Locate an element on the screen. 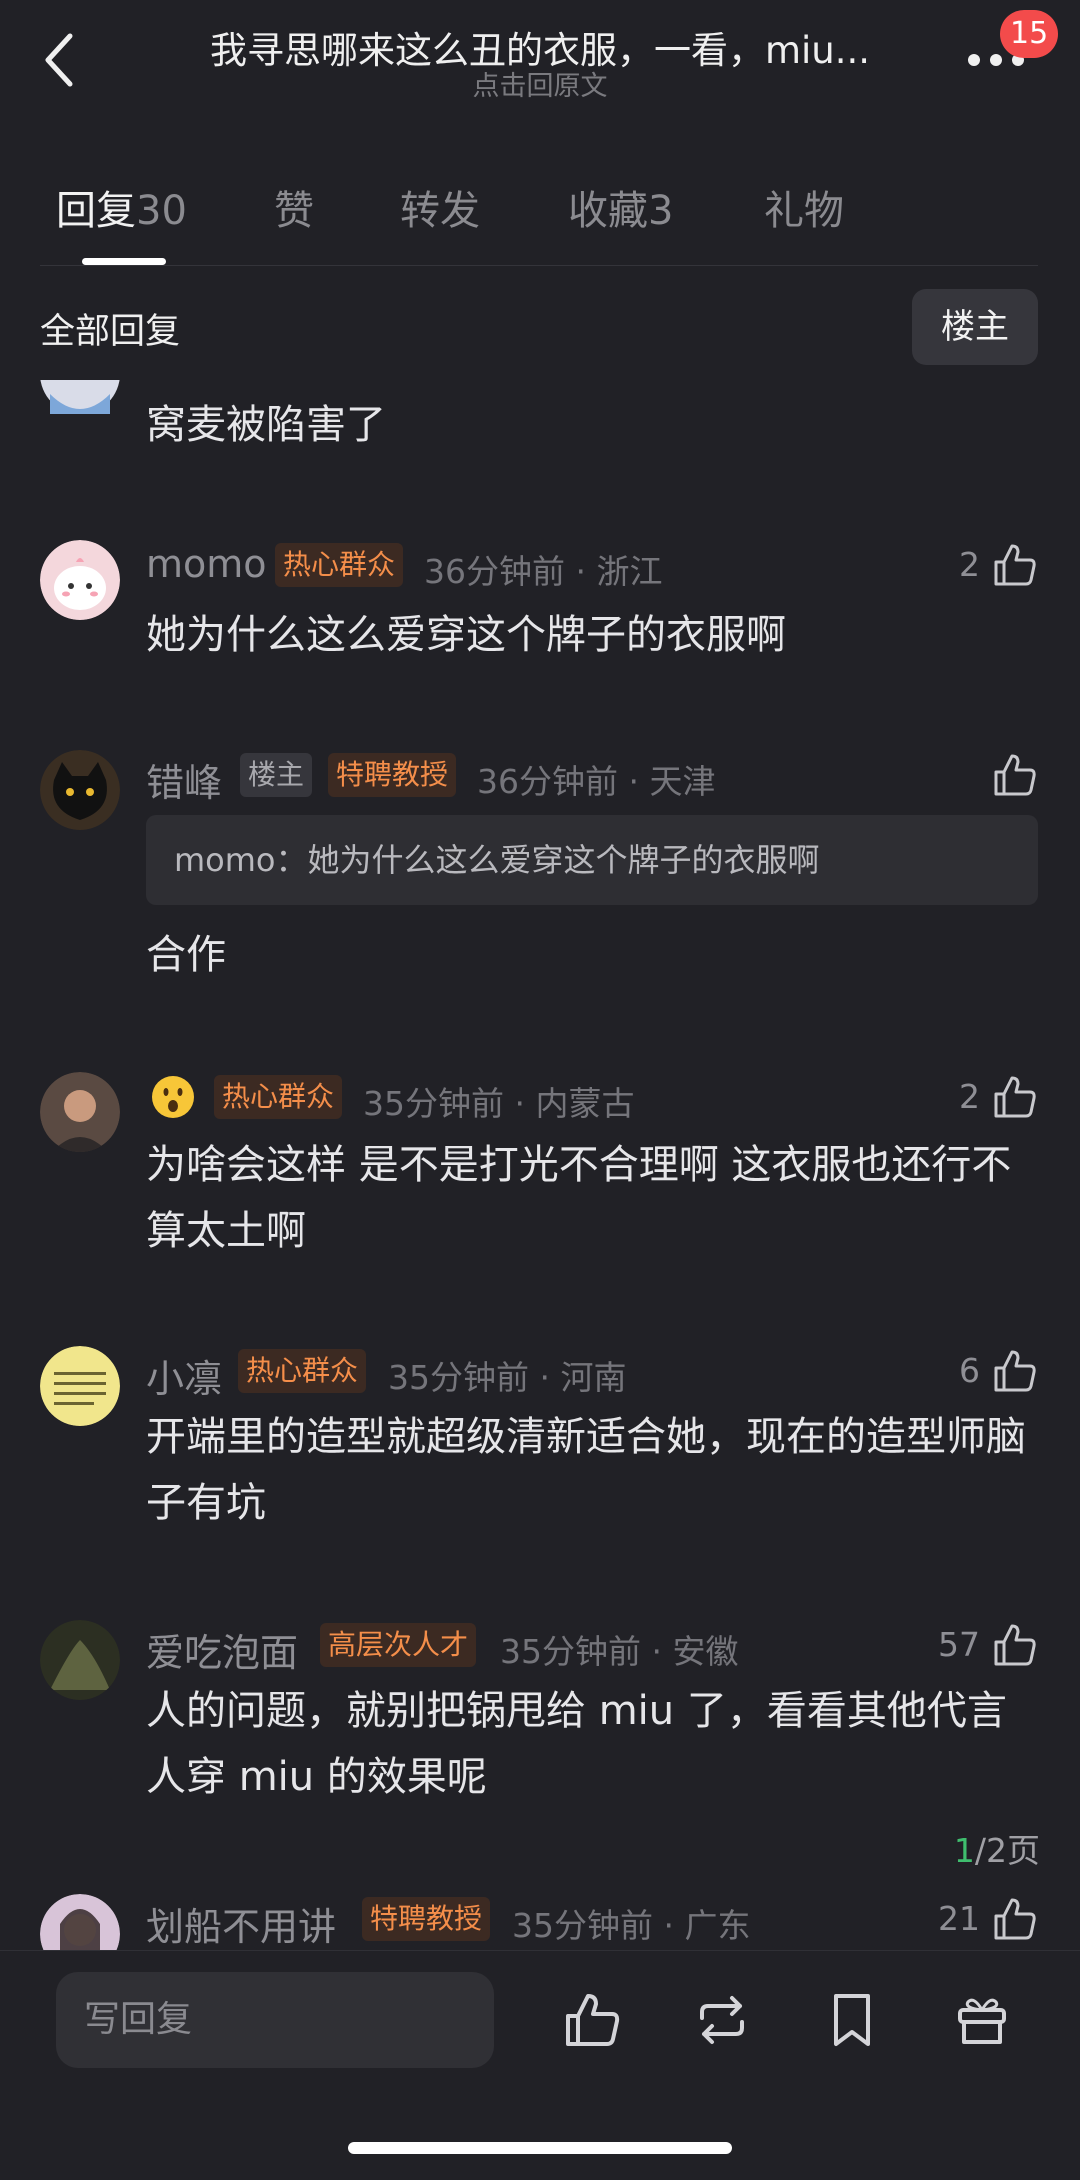 The height and width of the screenshot is (2180, 1080). comment-meta: 35分钟前 · 内蒙古 is located at coordinates (499, 1103).